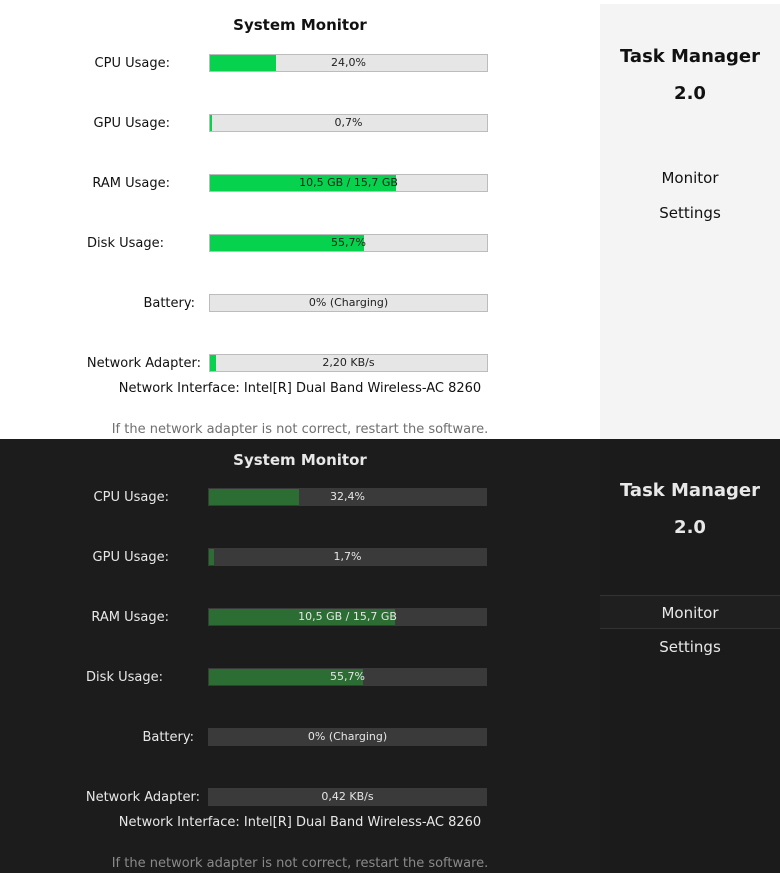  I want to click on network-progress-bar: 0,42 KB/s, so click(347, 797).